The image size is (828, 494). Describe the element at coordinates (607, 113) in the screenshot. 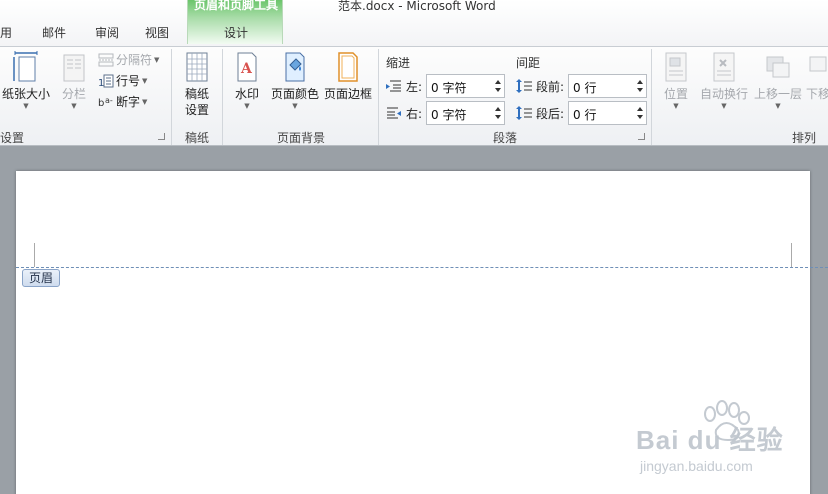

I see `spacing-after-input: 0 行` at that location.